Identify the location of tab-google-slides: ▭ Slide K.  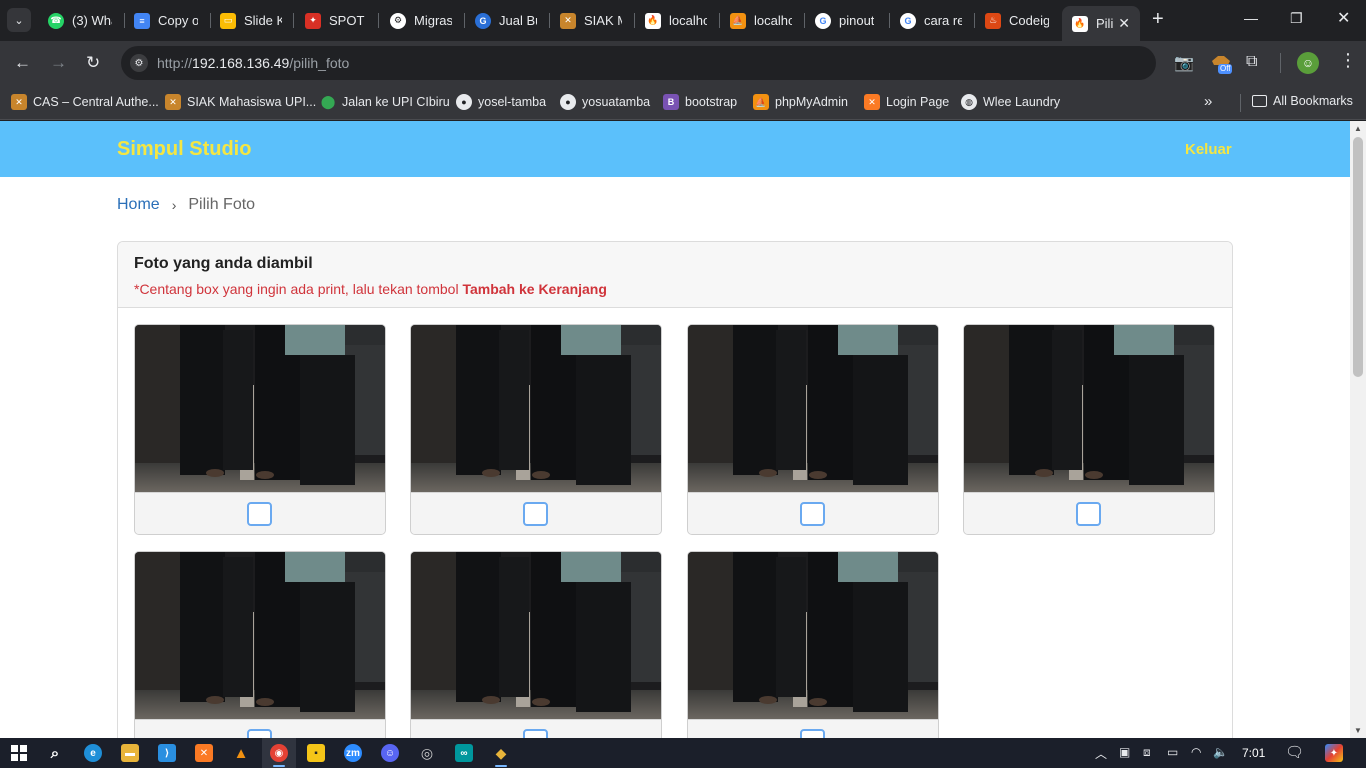
(251, 20).